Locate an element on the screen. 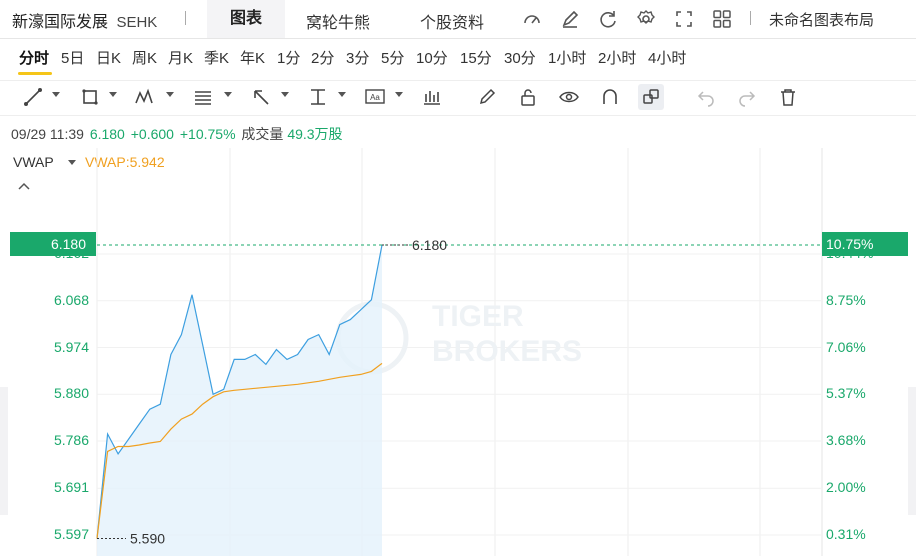 Image resolution: width=916 pixels, height=556 pixels. watermark-text: BROKERS is located at coordinates (507, 351).